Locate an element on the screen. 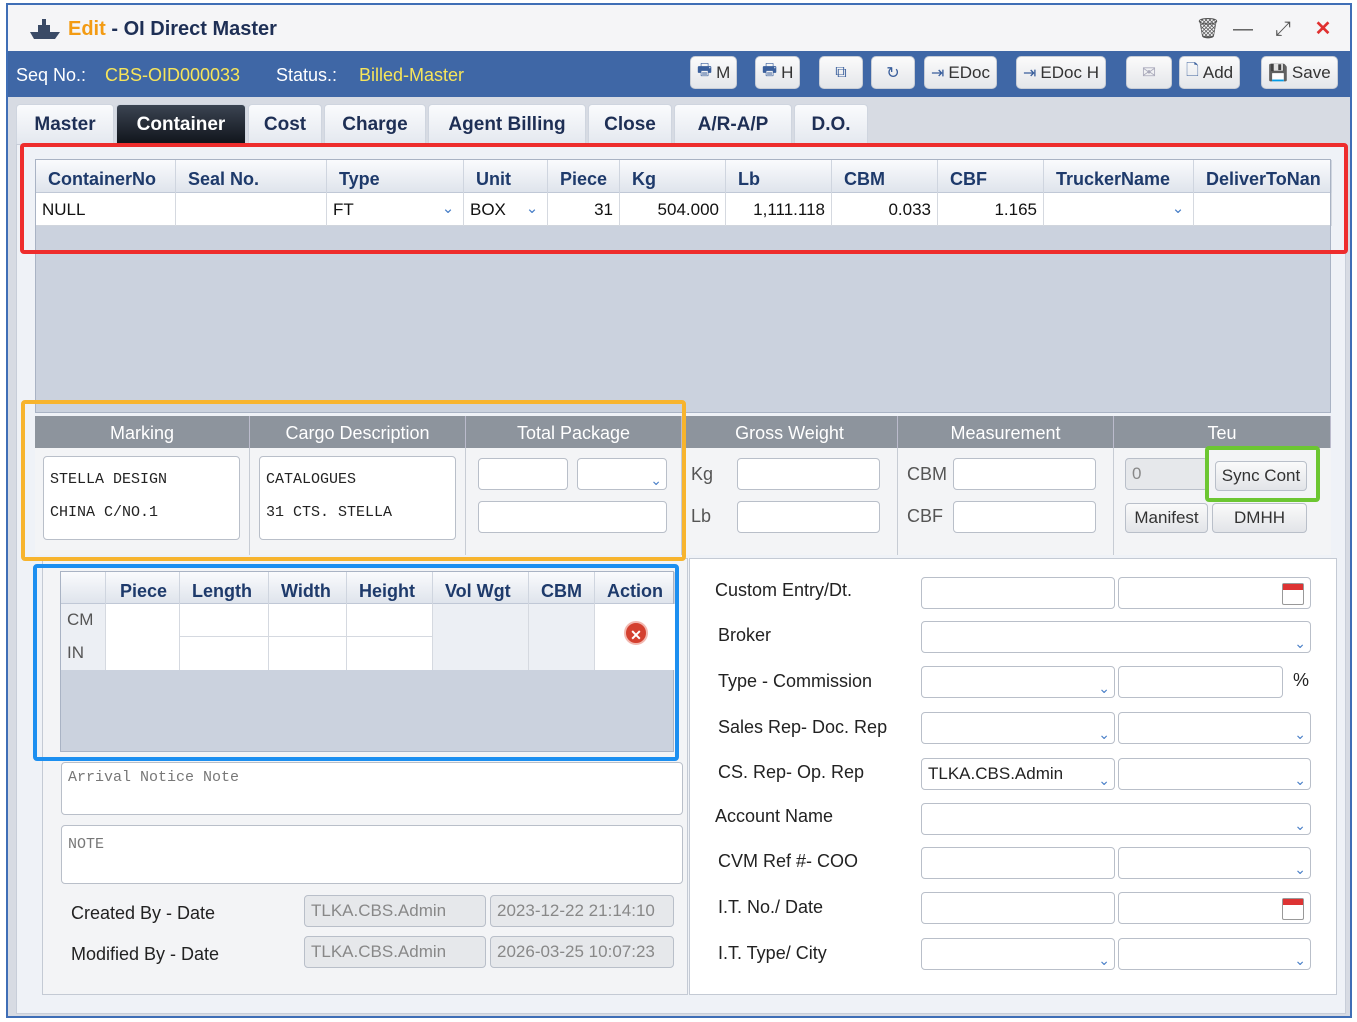 This screenshot has height=1022, width=1357. mail-button: ✉ is located at coordinates (1149, 72).